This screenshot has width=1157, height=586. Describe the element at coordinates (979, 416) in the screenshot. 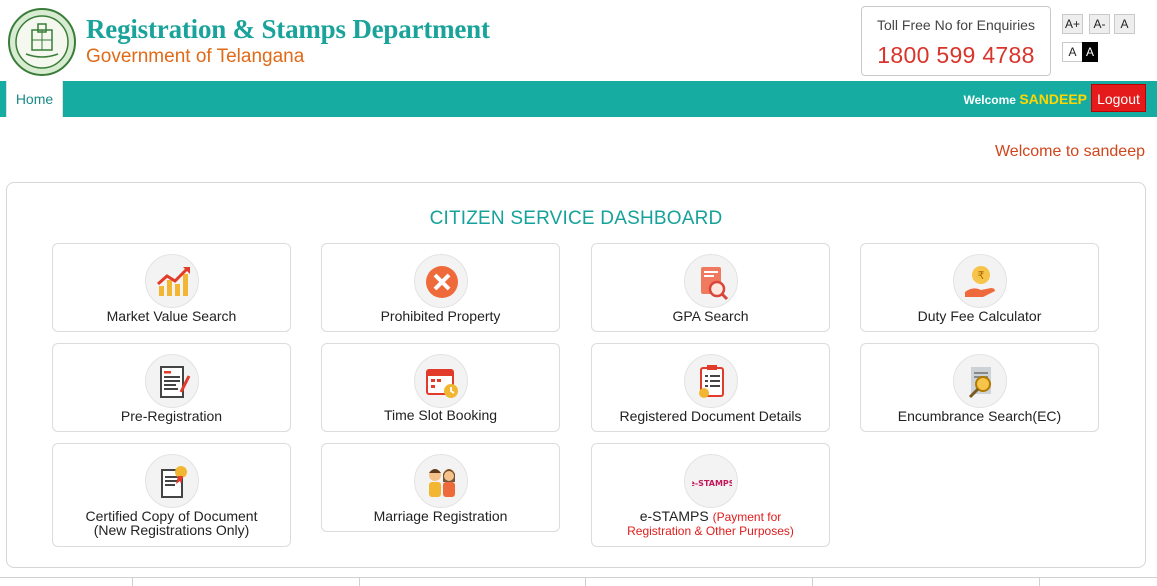

I see `card-label: Encumbrance Search(EC)` at that location.